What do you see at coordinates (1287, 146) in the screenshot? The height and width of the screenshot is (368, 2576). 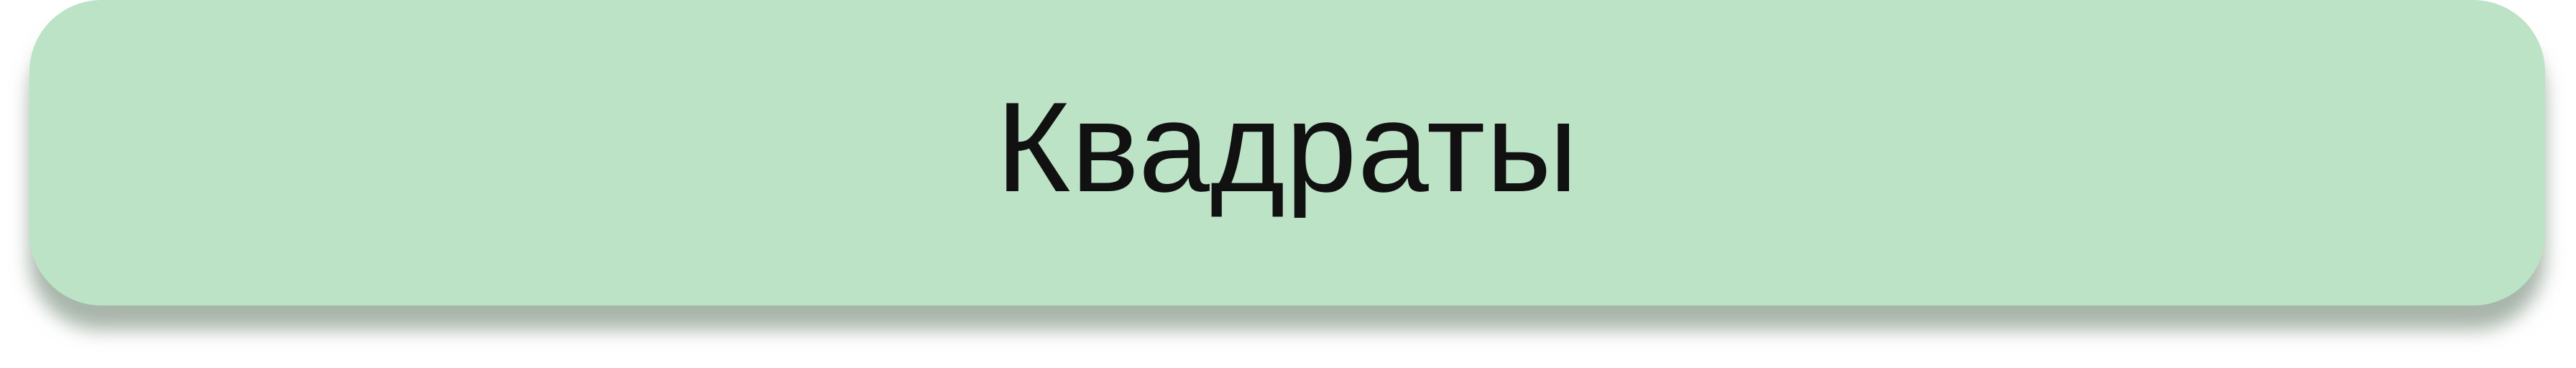 I see `squares-button-label: Квадраты` at bounding box center [1287, 146].